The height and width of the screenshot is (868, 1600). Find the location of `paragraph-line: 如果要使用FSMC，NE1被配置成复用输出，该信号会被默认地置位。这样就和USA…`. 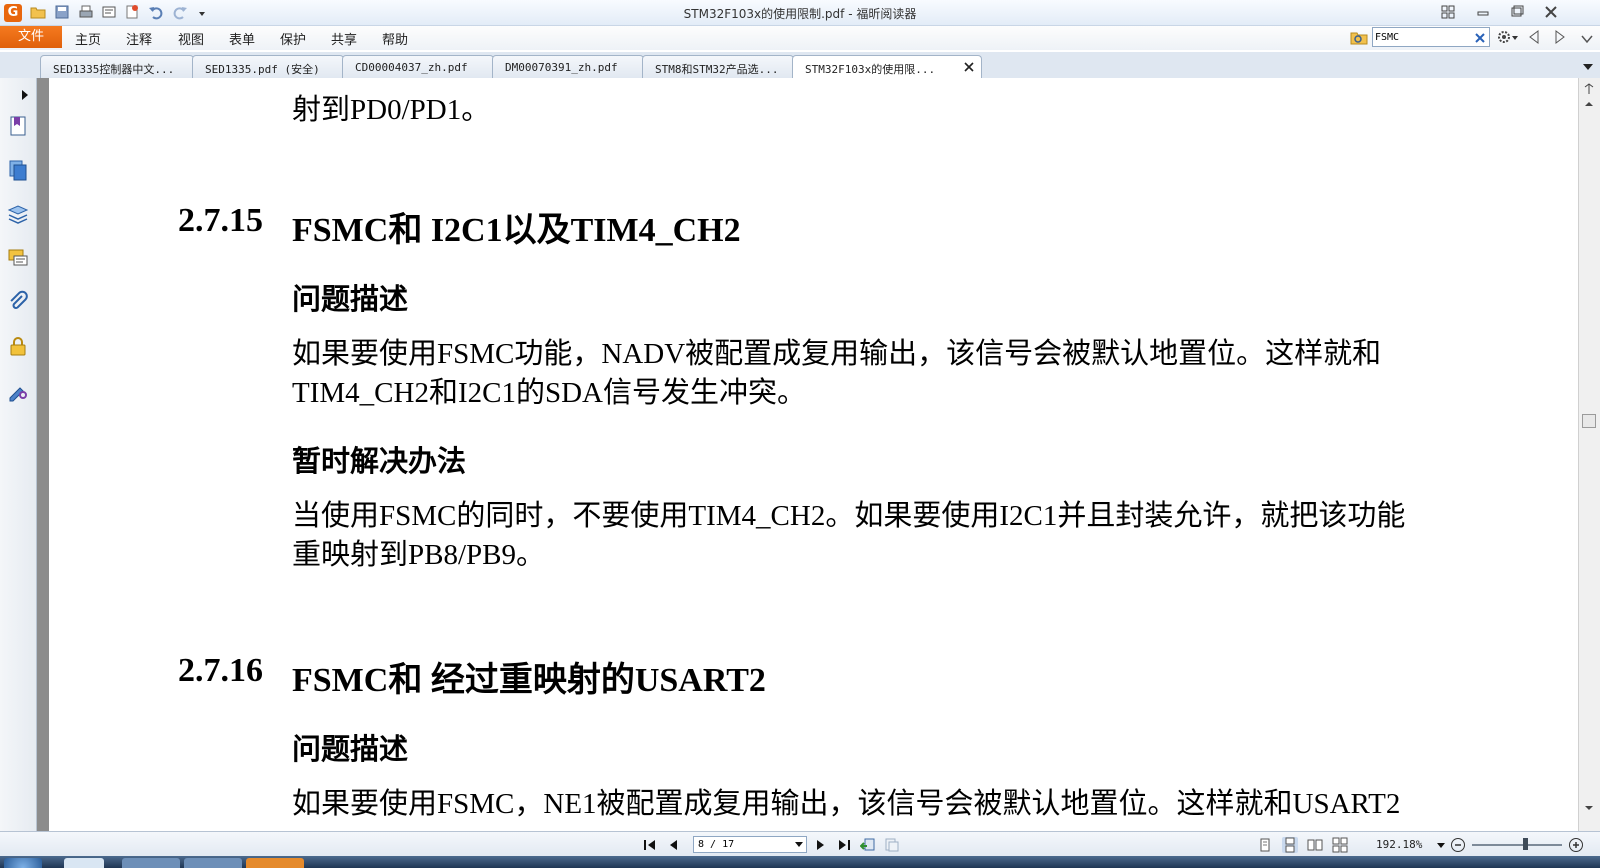

paragraph-line: 如果要使用FSMC，NE1被配置成复用输出，该信号会被默认地置位。这样就和USA… is located at coordinates (846, 804).